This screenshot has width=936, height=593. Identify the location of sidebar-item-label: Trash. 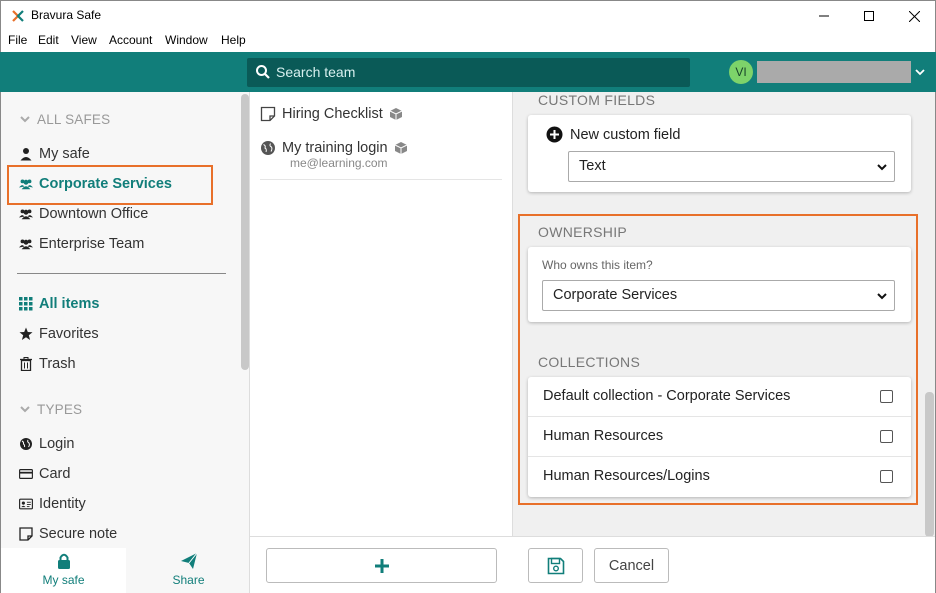
(57, 364).